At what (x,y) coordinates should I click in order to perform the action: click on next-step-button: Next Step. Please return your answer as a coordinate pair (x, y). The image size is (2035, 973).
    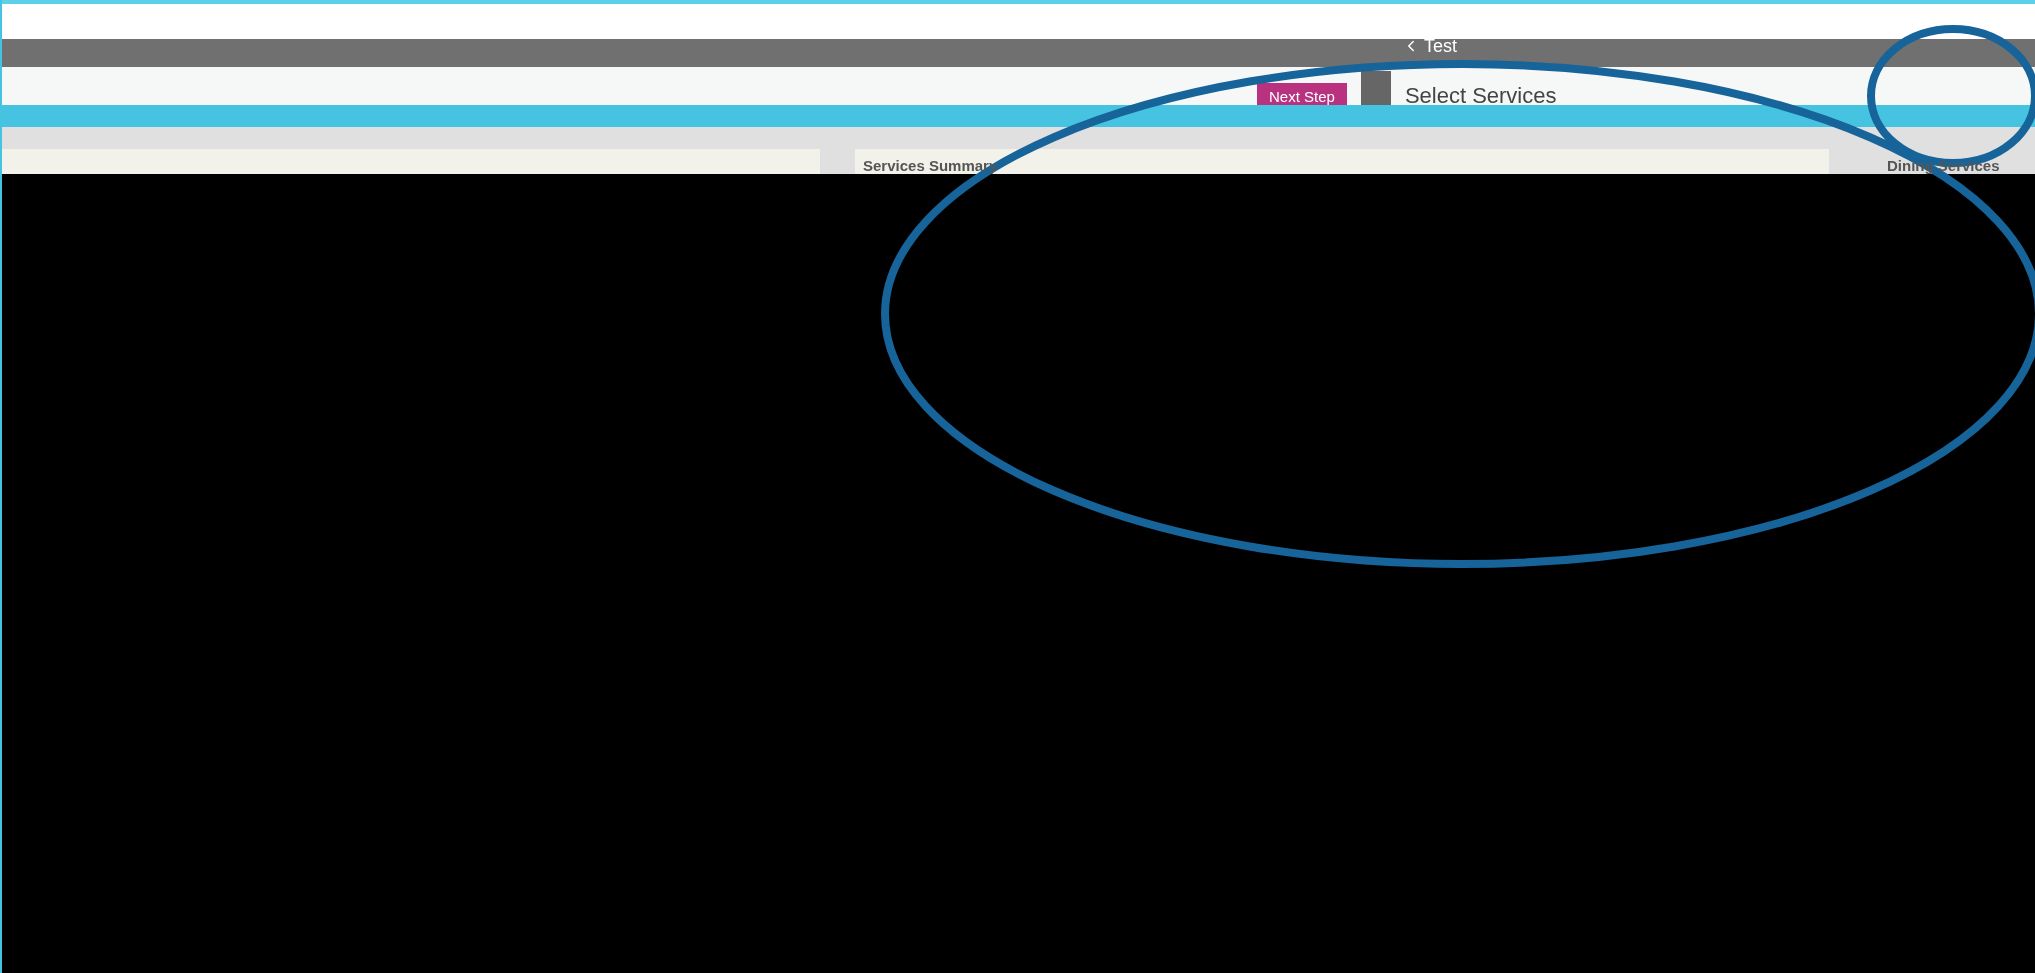
    Looking at the image, I should click on (1302, 94).